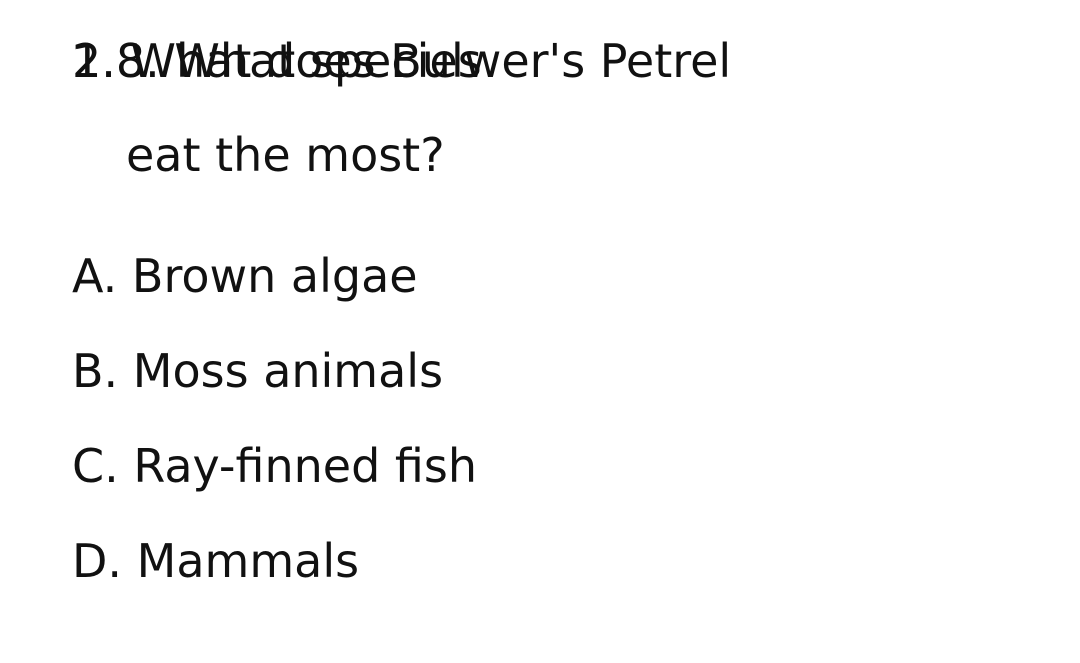 The width and height of the screenshot is (1080, 663). I want to click on option-b: B. Moss animals, so click(258, 371).